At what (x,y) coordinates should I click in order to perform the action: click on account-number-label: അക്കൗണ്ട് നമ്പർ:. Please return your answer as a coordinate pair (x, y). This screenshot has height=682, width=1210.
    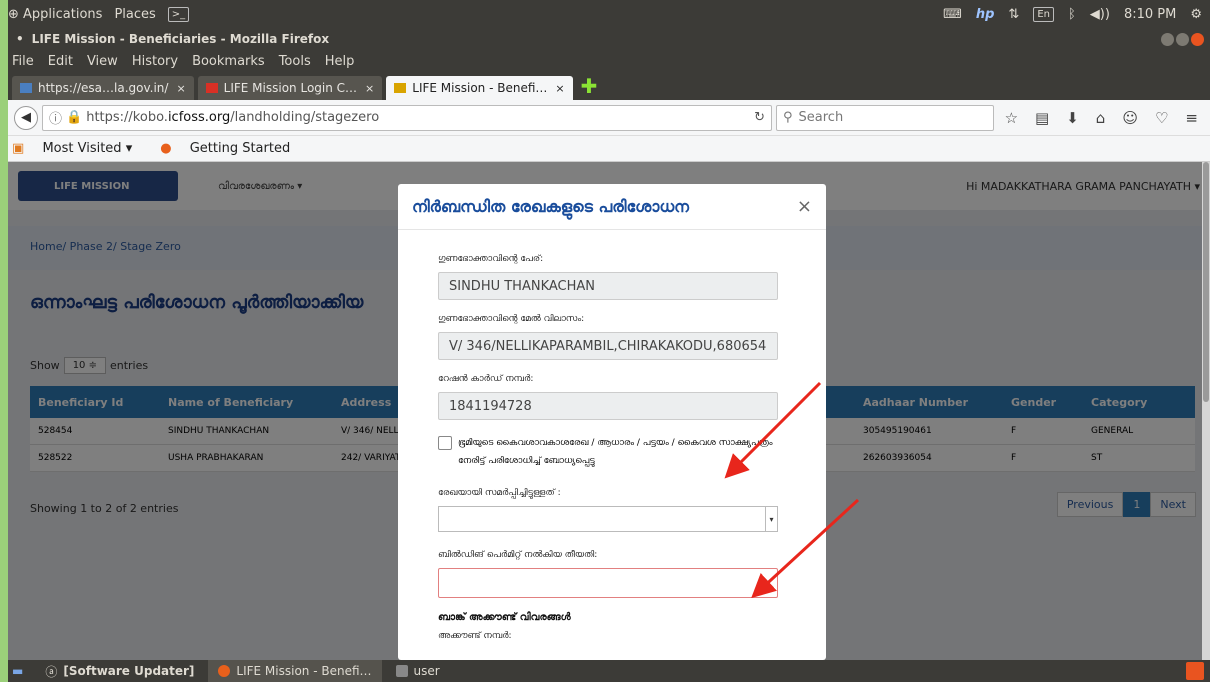
    Looking at the image, I should click on (475, 636).